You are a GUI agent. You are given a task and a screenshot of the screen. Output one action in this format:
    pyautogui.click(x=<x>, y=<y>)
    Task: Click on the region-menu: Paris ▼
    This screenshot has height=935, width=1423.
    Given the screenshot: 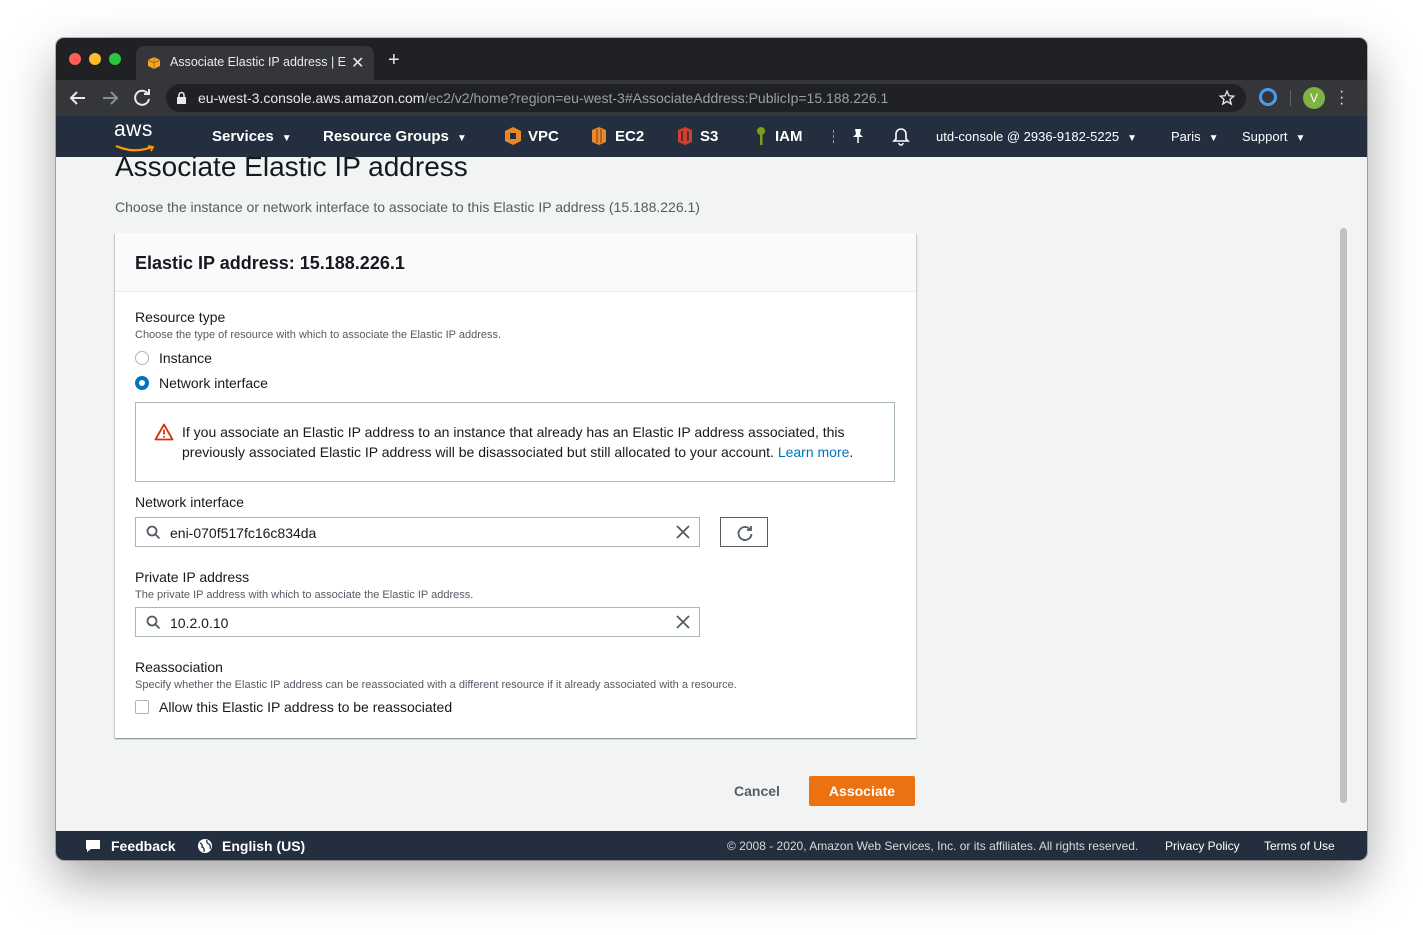 What is the action you would take?
    pyautogui.click(x=1195, y=136)
    